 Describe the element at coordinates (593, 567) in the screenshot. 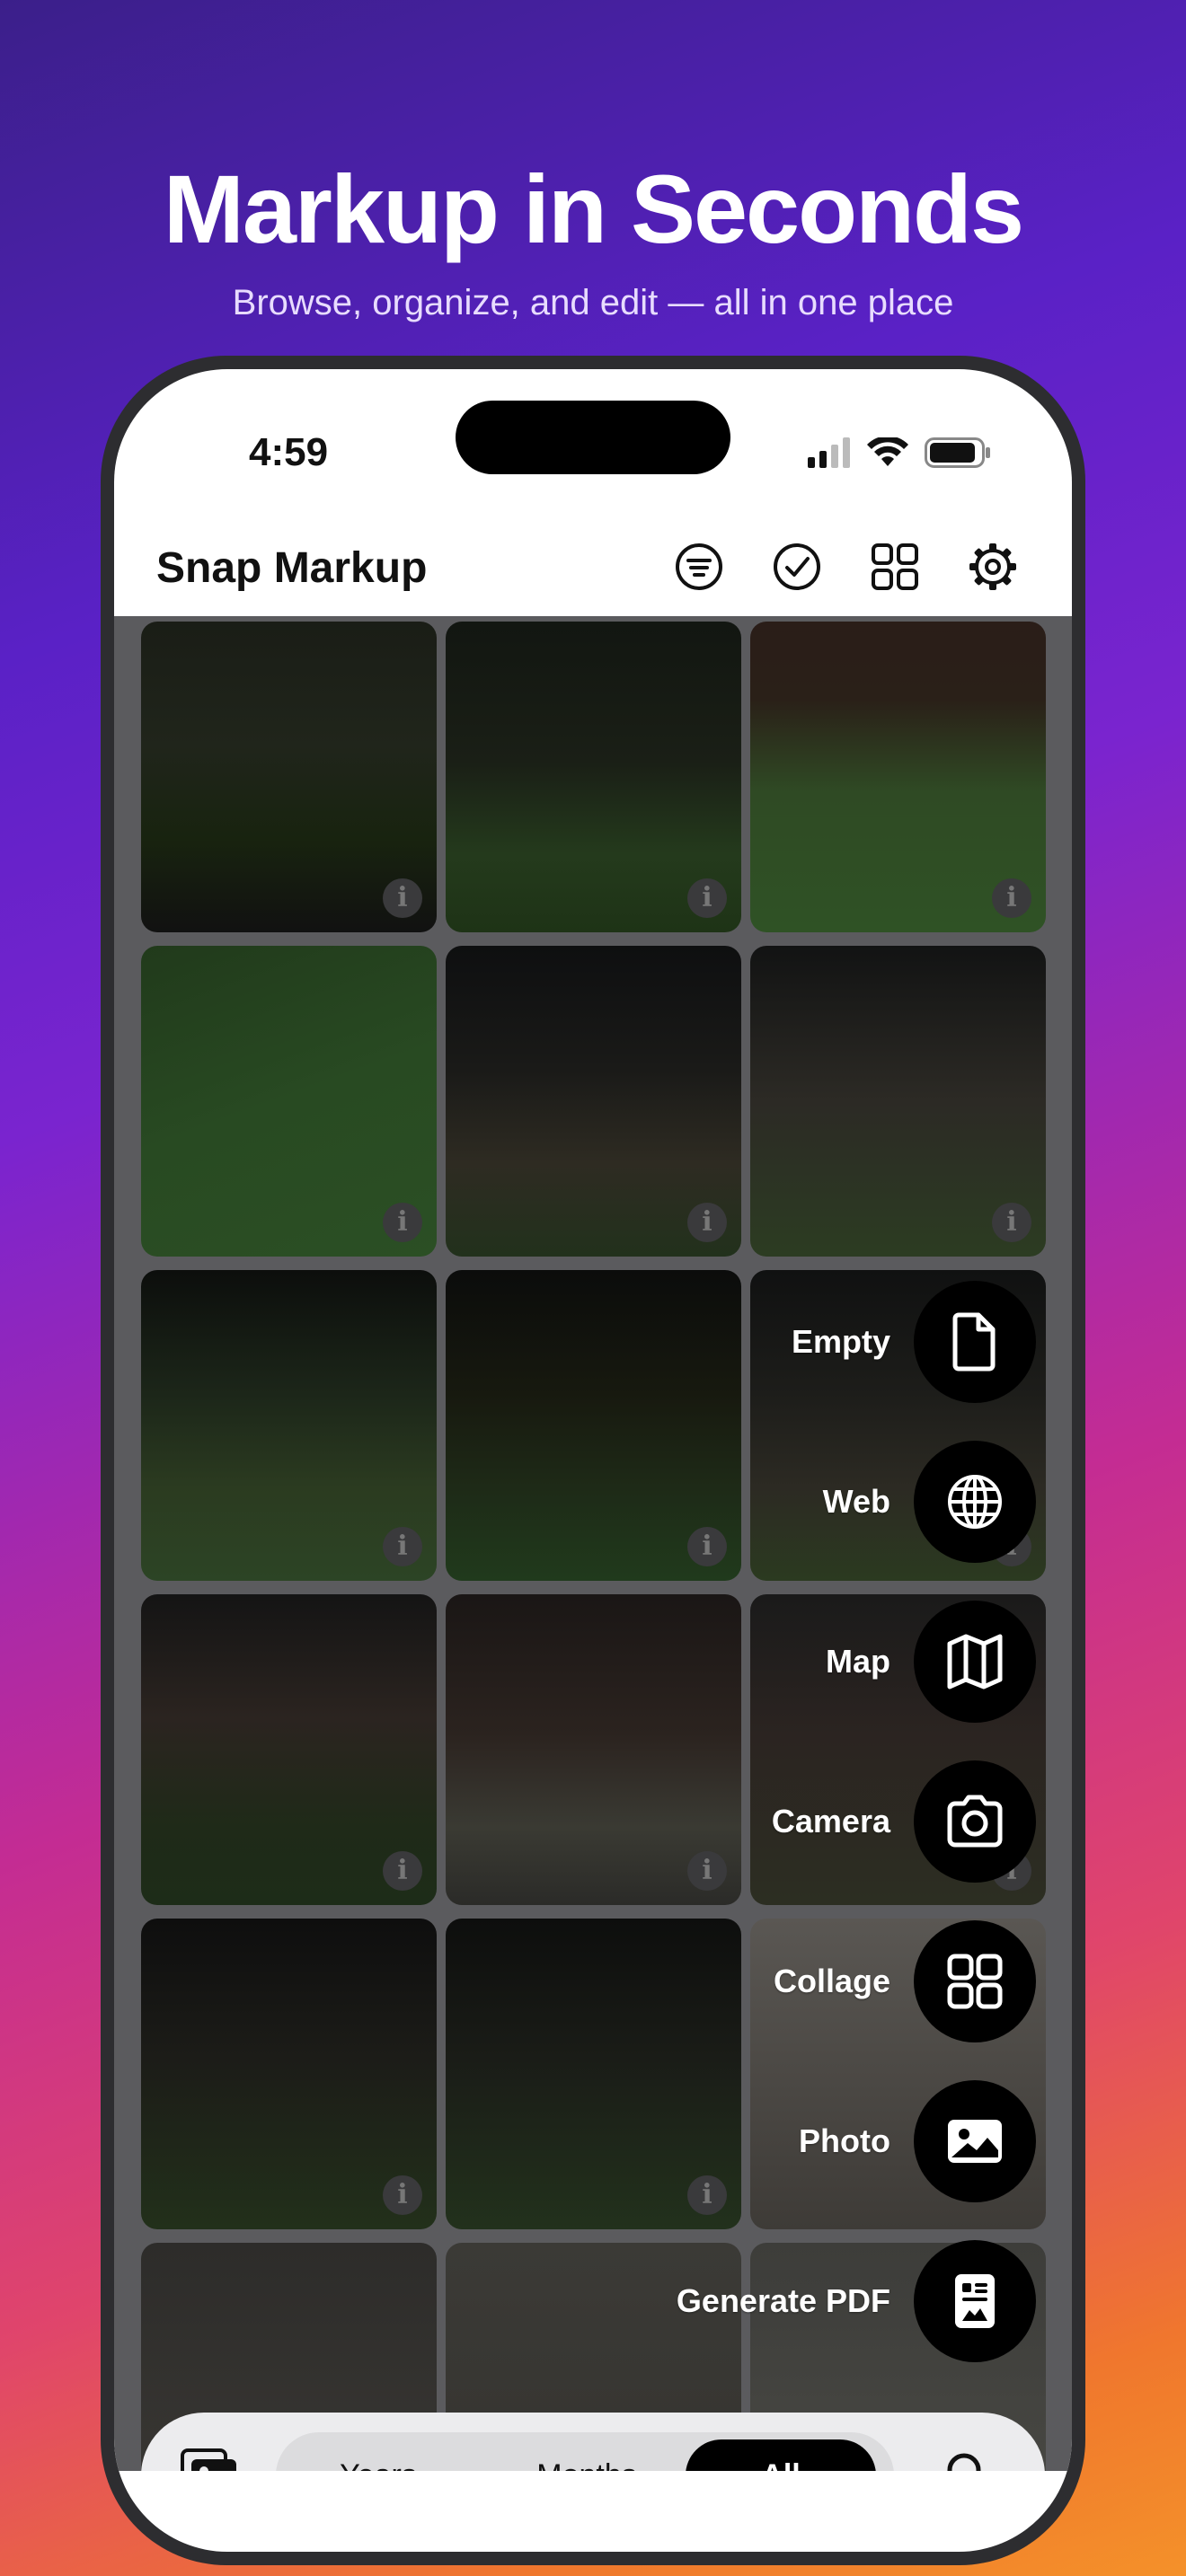

I see `app-nav-bar: Snap Markup` at that location.